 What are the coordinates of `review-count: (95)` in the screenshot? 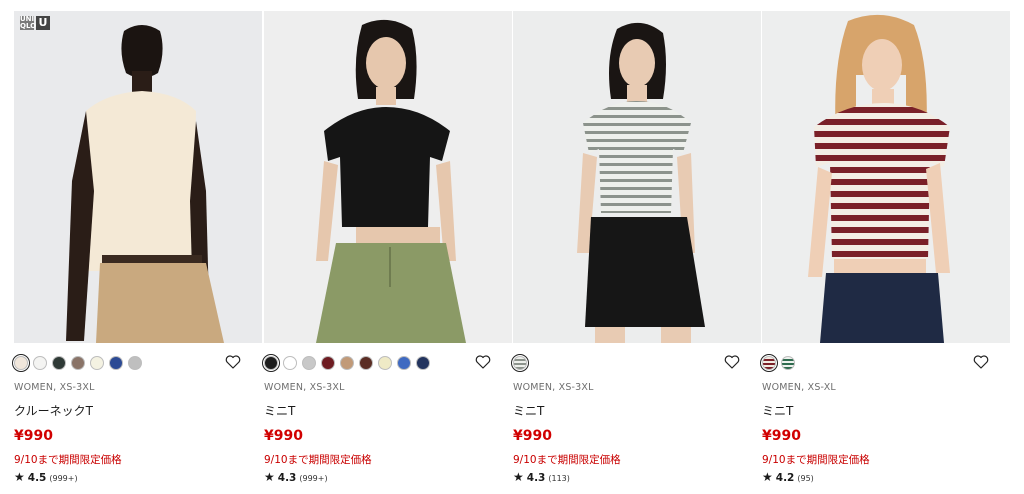 It's located at (805, 478).